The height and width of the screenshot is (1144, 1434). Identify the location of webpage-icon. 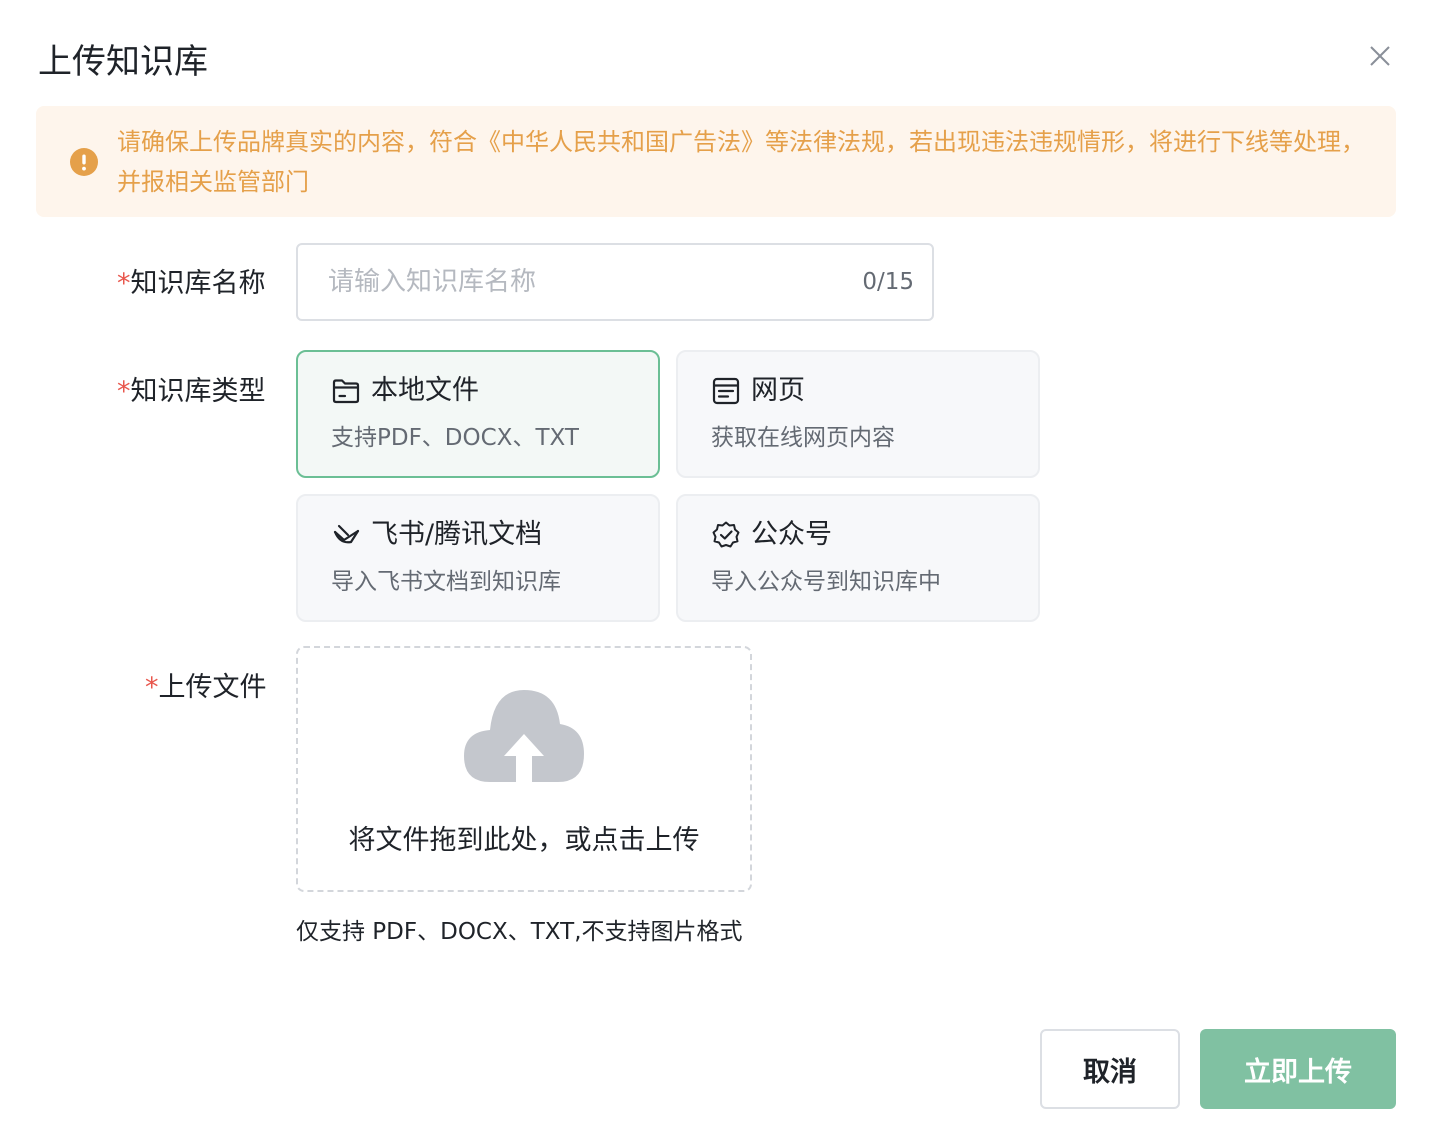
(726, 391).